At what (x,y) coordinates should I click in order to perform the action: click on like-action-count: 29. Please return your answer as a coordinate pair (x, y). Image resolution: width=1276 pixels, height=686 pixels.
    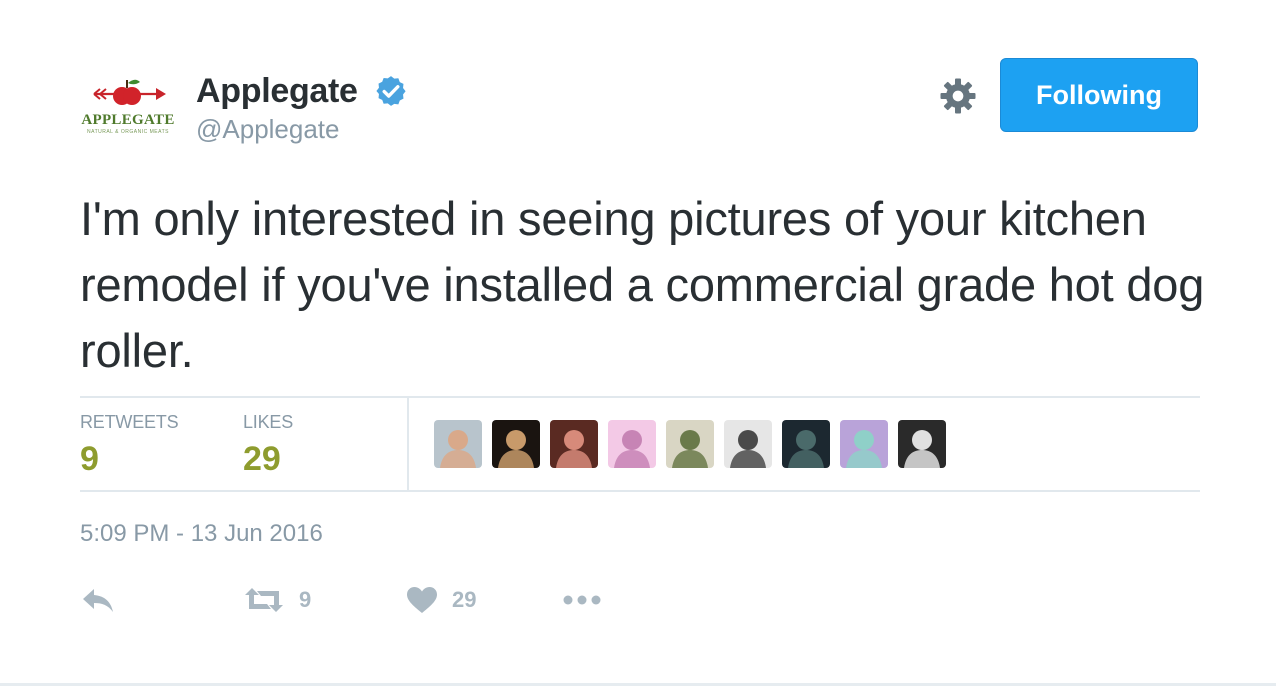
    Looking at the image, I should click on (464, 599).